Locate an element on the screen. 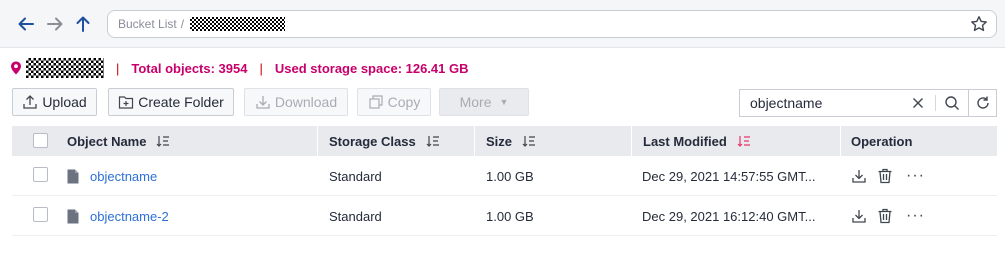 The image size is (1005, 255). create-folder-button: Create Folder is located at coordinates (171, 102).